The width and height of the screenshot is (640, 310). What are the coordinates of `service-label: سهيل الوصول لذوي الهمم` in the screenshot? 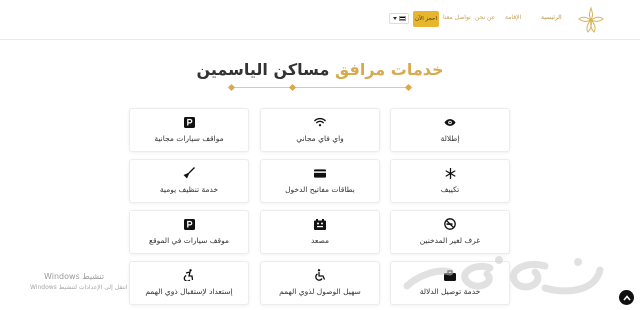 It's located at (320, 291).